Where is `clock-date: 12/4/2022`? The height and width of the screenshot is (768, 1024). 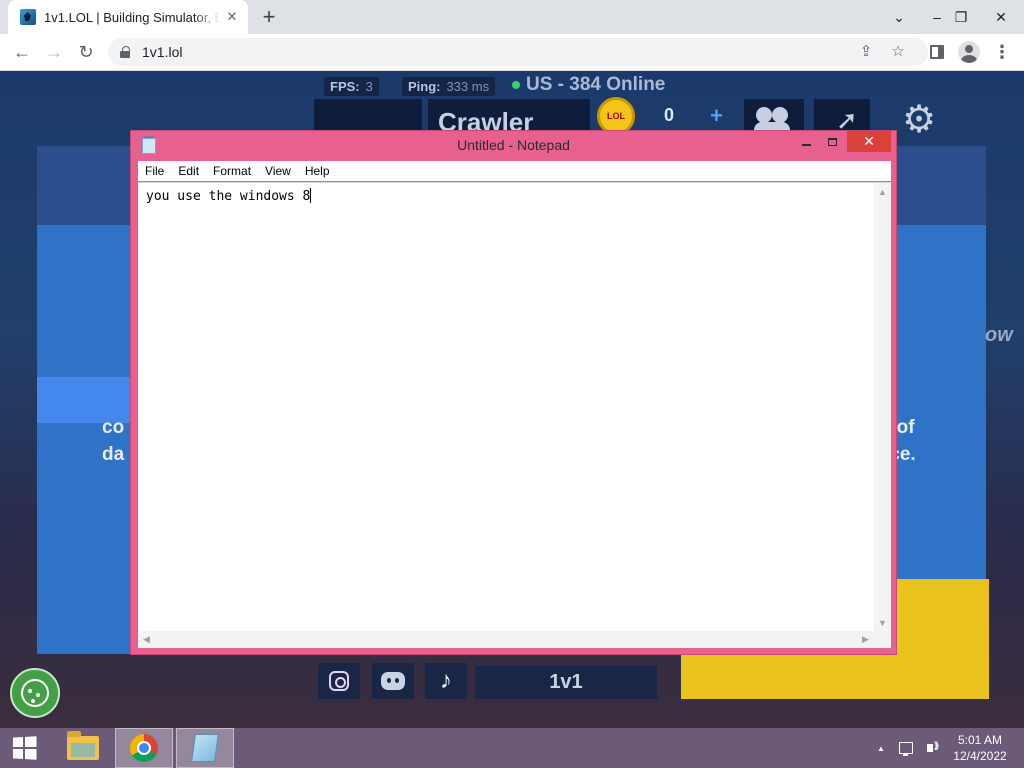
clock-date: 12/4/2022 is located at coordinates (980, 756).